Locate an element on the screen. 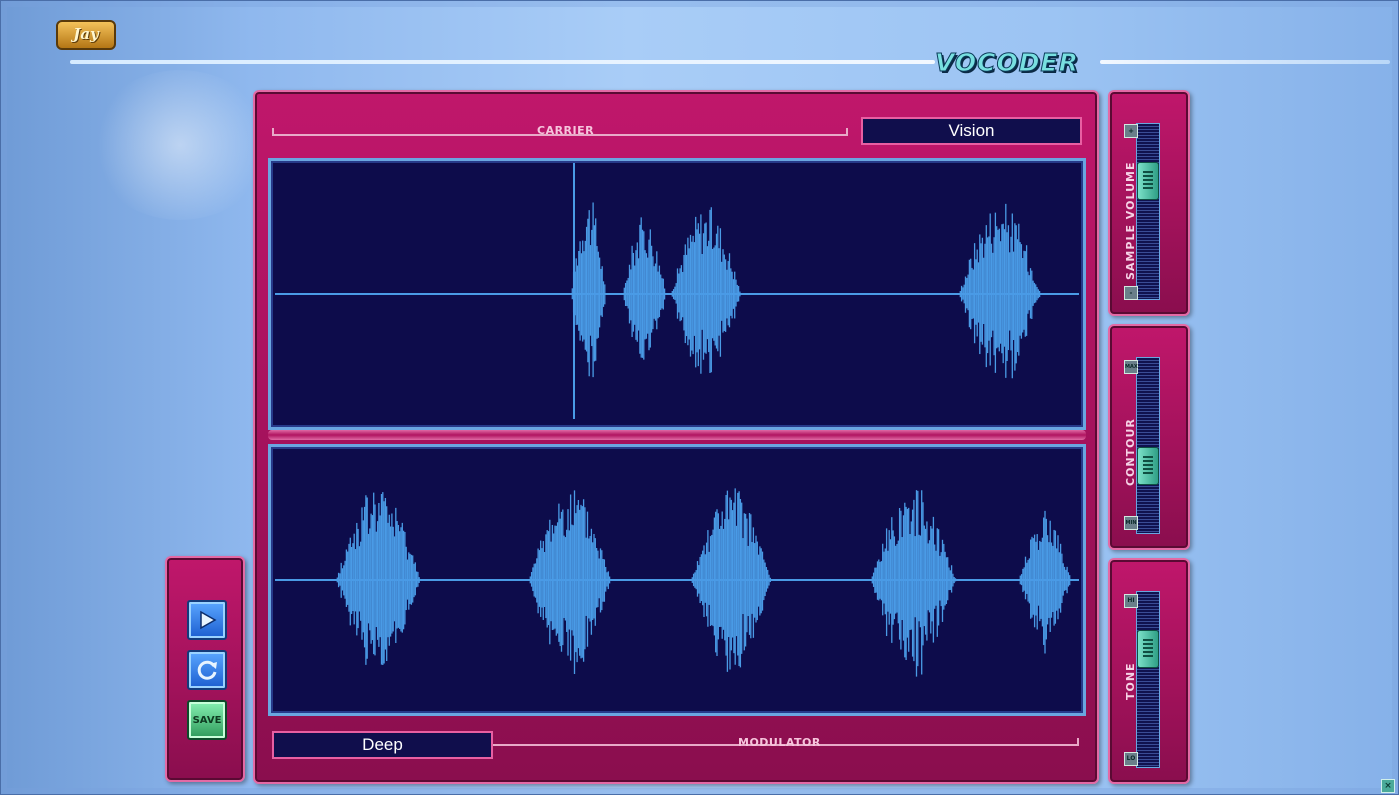 The width and height of the screenshot is (1399, 795). volume-plus-icon: + is located at coordinates (1131, 131).